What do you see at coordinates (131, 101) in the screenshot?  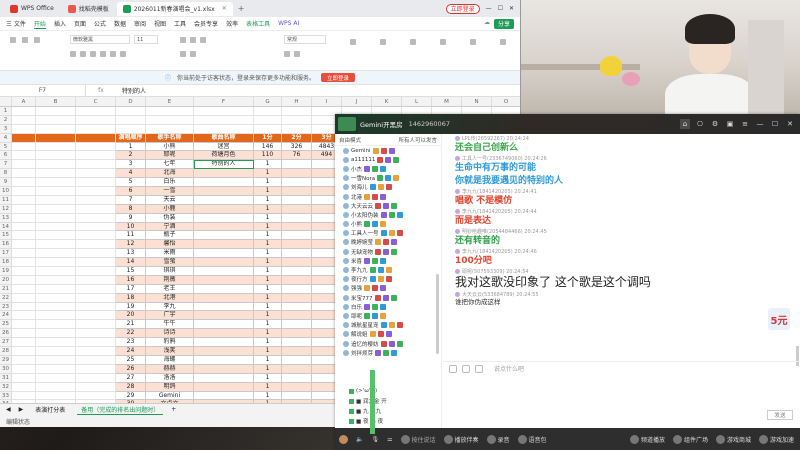 I see `column-header: D` at bounding box center [131, 101].